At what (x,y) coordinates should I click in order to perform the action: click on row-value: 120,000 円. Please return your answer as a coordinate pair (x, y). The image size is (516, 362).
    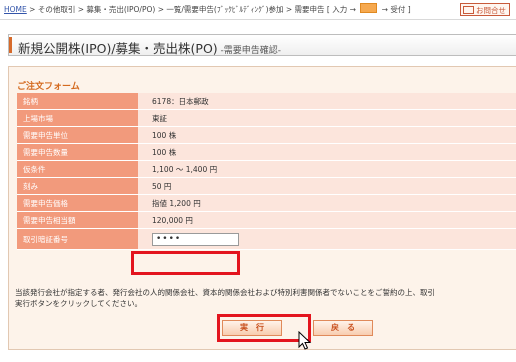
    Looking at the image, I should click on (327, 220).